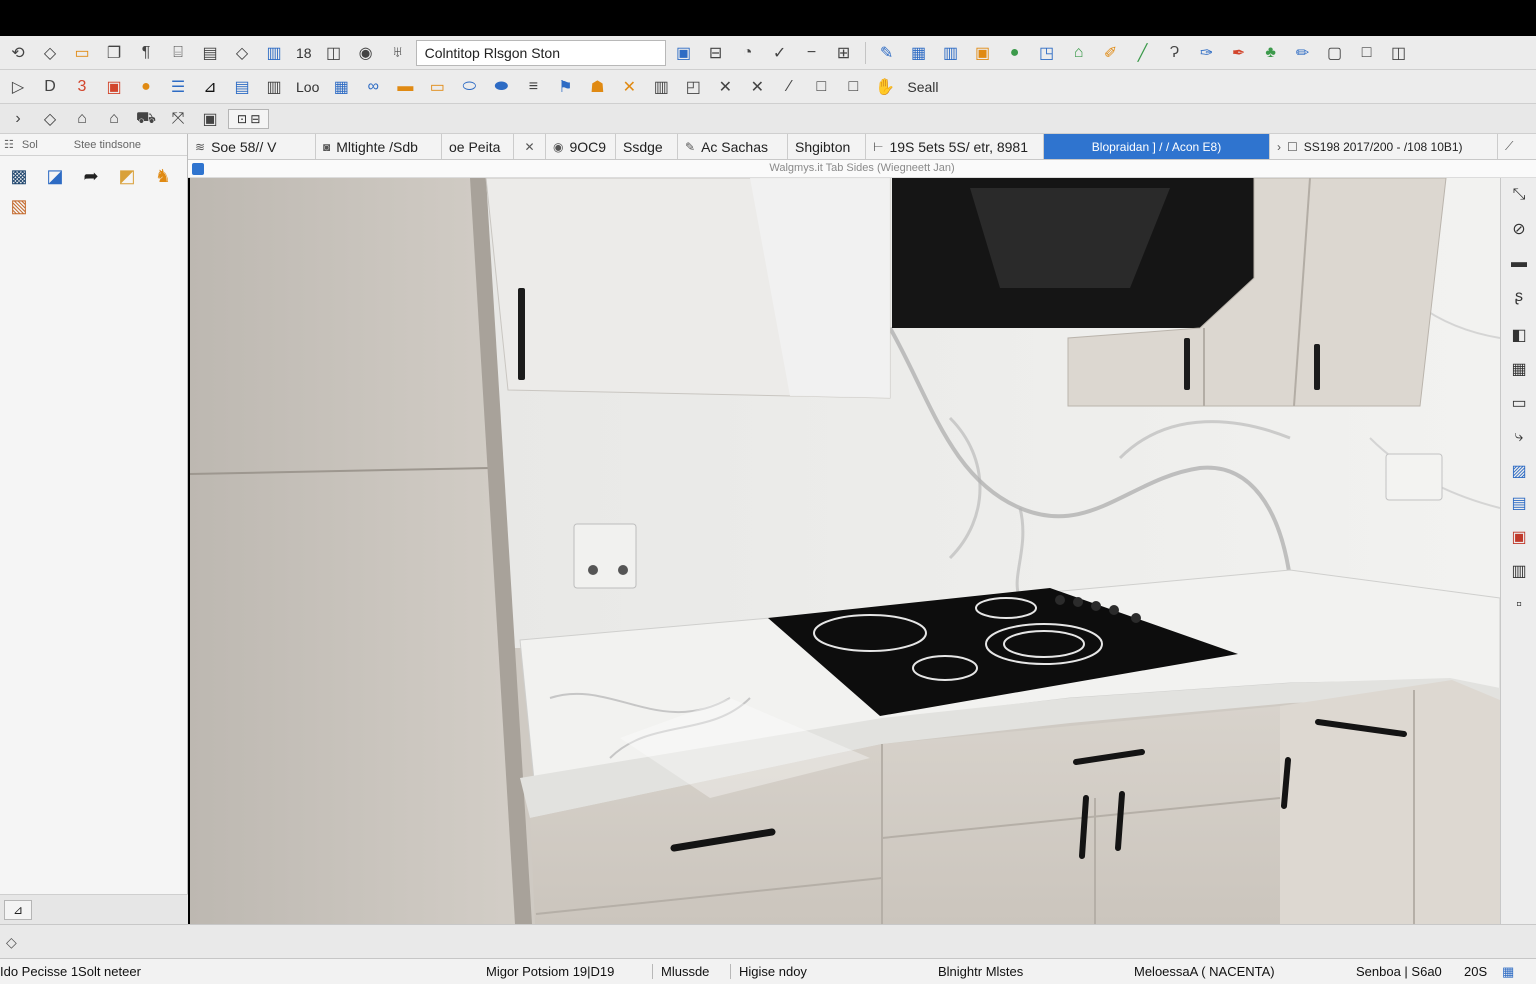 The width and height of the screenshot is (1536, 984). I want to click on tab-3: oe Peita, so click(478, 146).